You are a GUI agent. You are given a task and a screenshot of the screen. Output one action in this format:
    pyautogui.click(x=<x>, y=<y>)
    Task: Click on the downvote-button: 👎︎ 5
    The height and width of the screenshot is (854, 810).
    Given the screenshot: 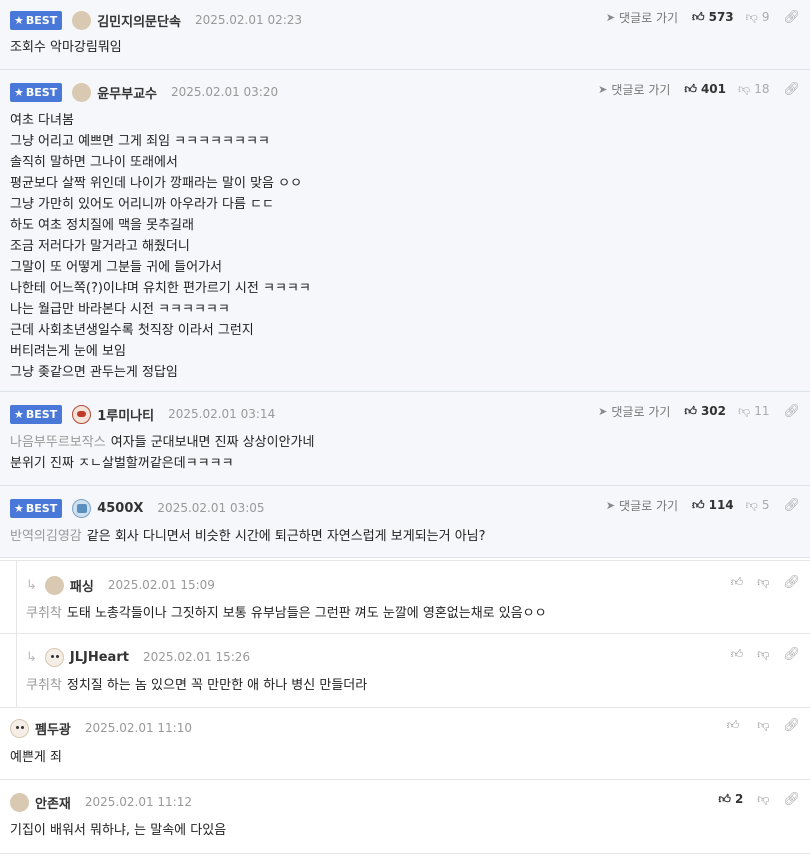 What is the action you would take?
    pyautogui.click(x=758, y=505)
    